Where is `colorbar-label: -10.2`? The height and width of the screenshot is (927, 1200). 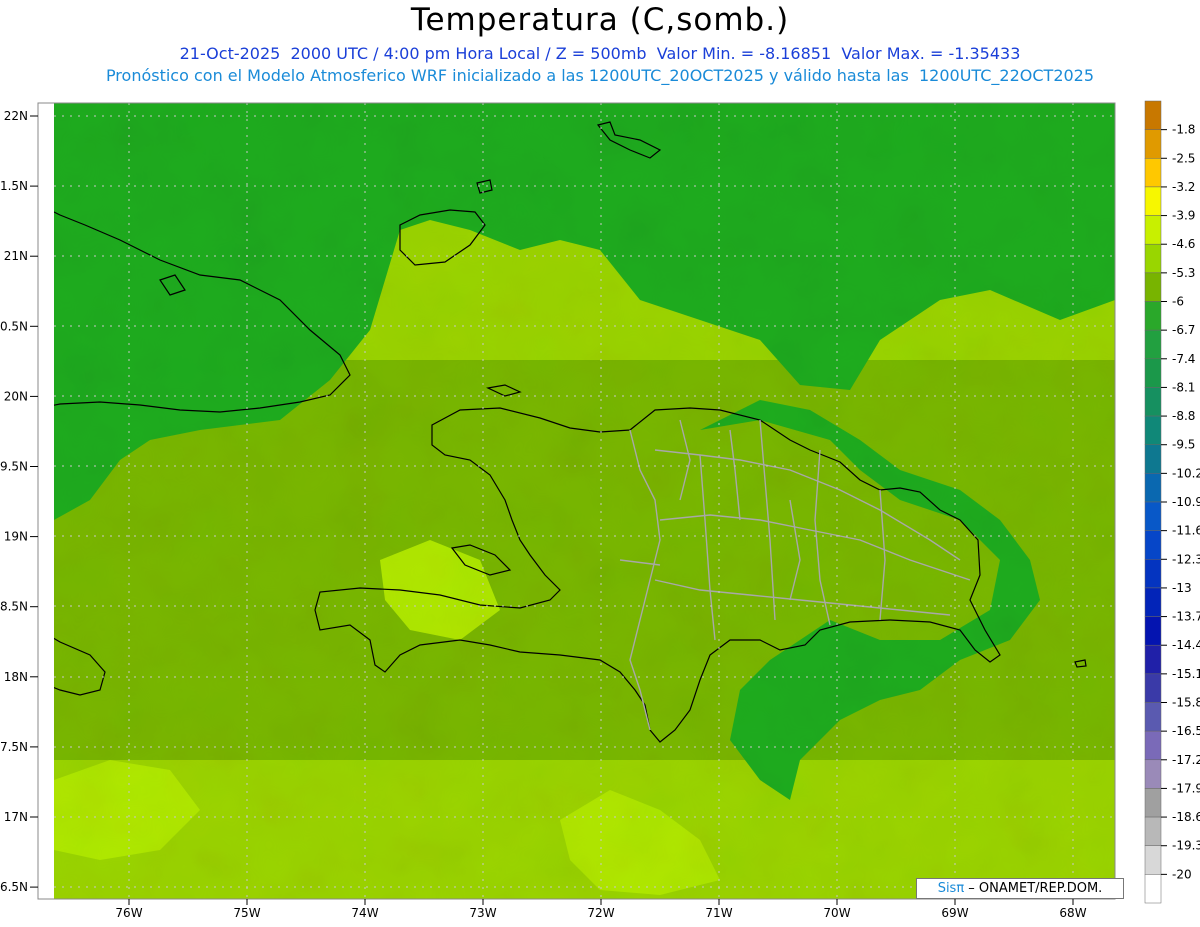
colorbar-label: -10.2 is located at coordinates (1186, 473).